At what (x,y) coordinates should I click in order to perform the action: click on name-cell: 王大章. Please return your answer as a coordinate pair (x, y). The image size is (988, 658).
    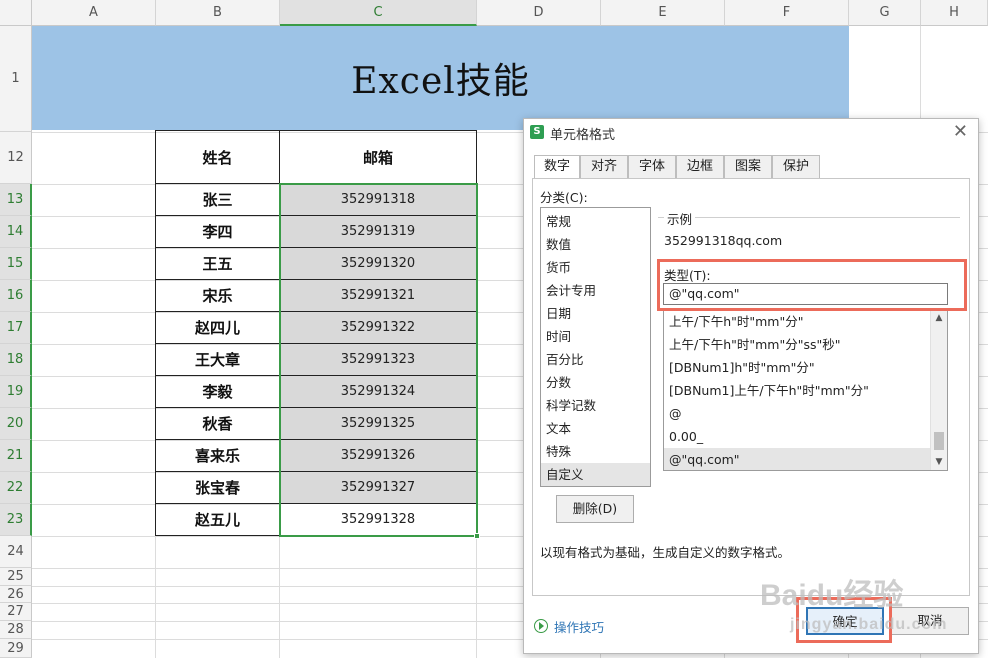
    Looking at the image, I should click on (218, 360).